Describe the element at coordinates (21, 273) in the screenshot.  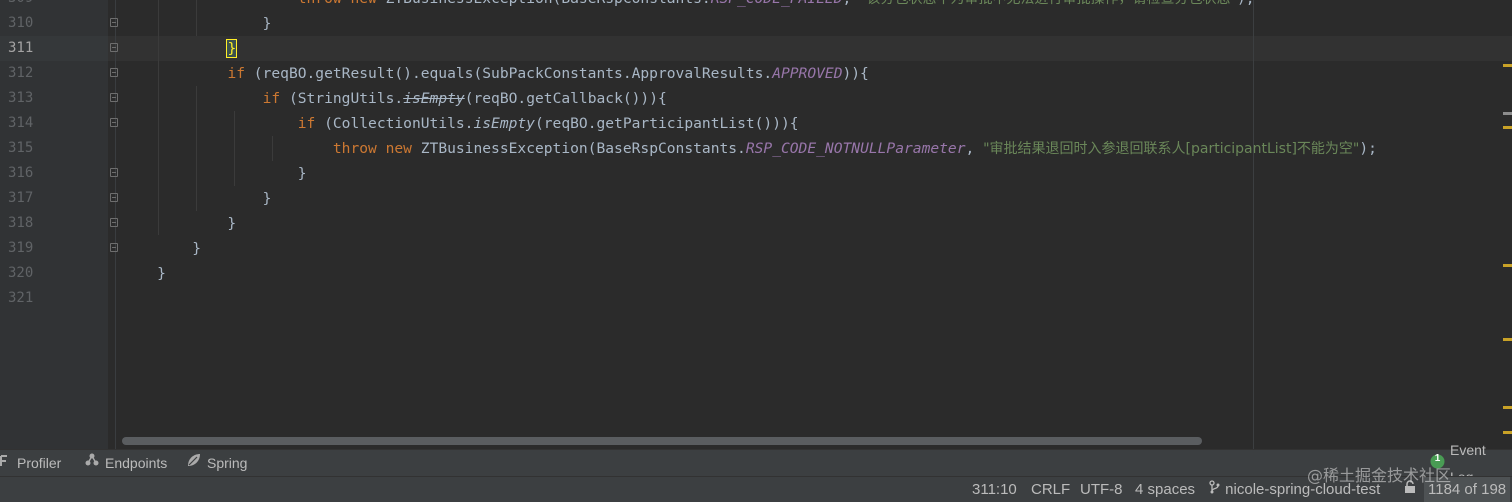
I see `line-number: 320` at that location.